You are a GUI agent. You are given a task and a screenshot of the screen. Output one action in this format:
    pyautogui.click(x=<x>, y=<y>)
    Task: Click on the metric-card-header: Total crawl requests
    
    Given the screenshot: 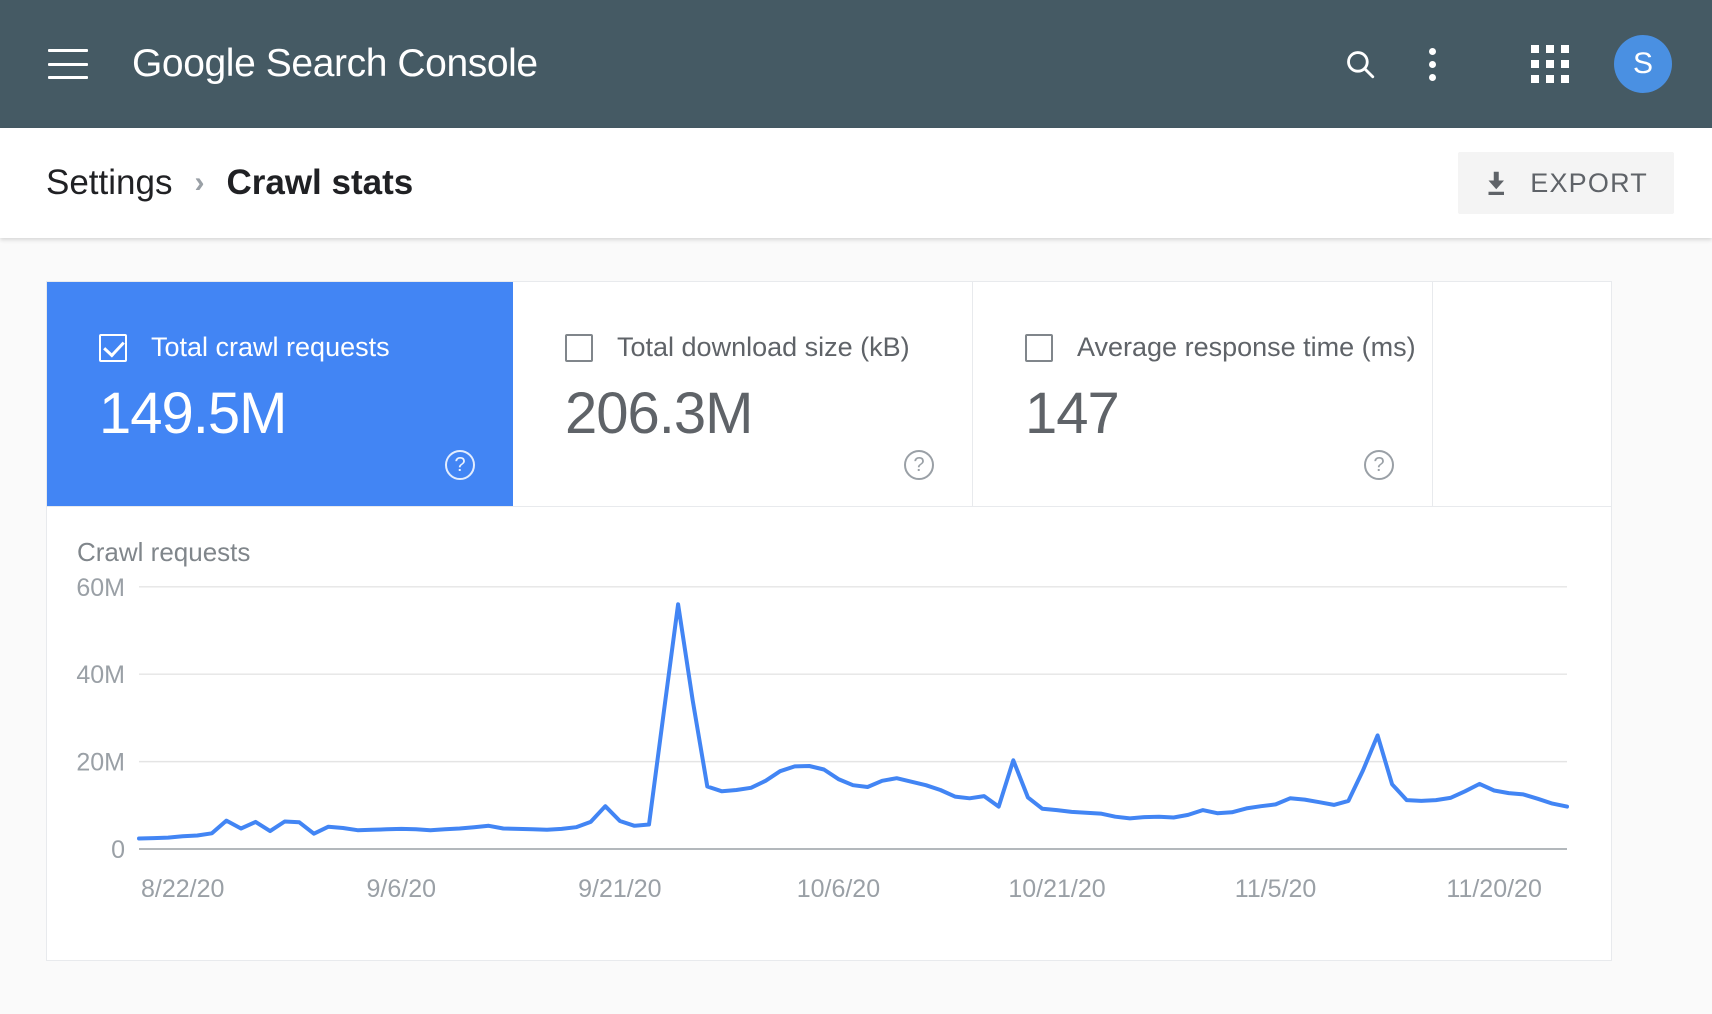 What is the action you would take?
    pyautogui.click(x=306, y=347)
    